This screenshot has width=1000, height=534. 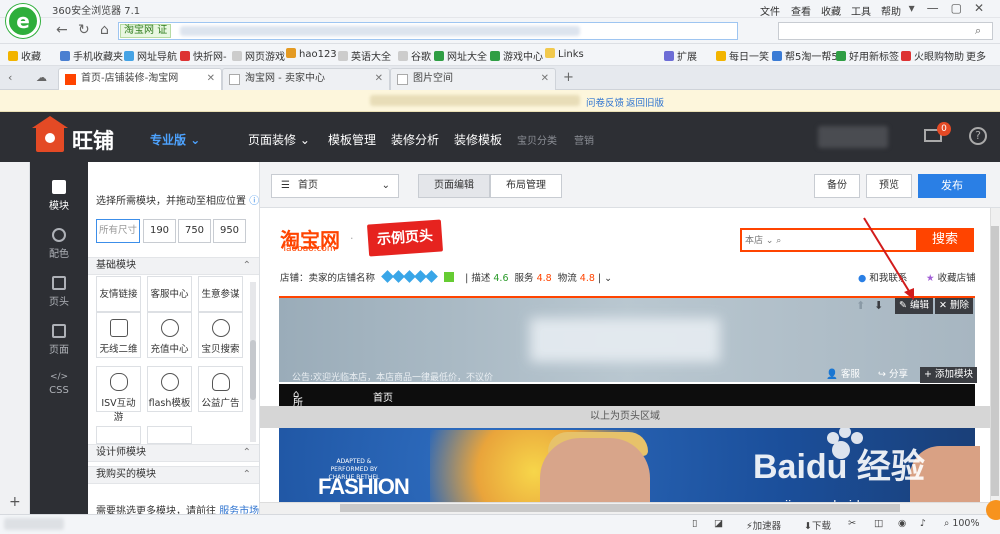 I want to click on translate-icon: ◪, so click(x=718, y=523).